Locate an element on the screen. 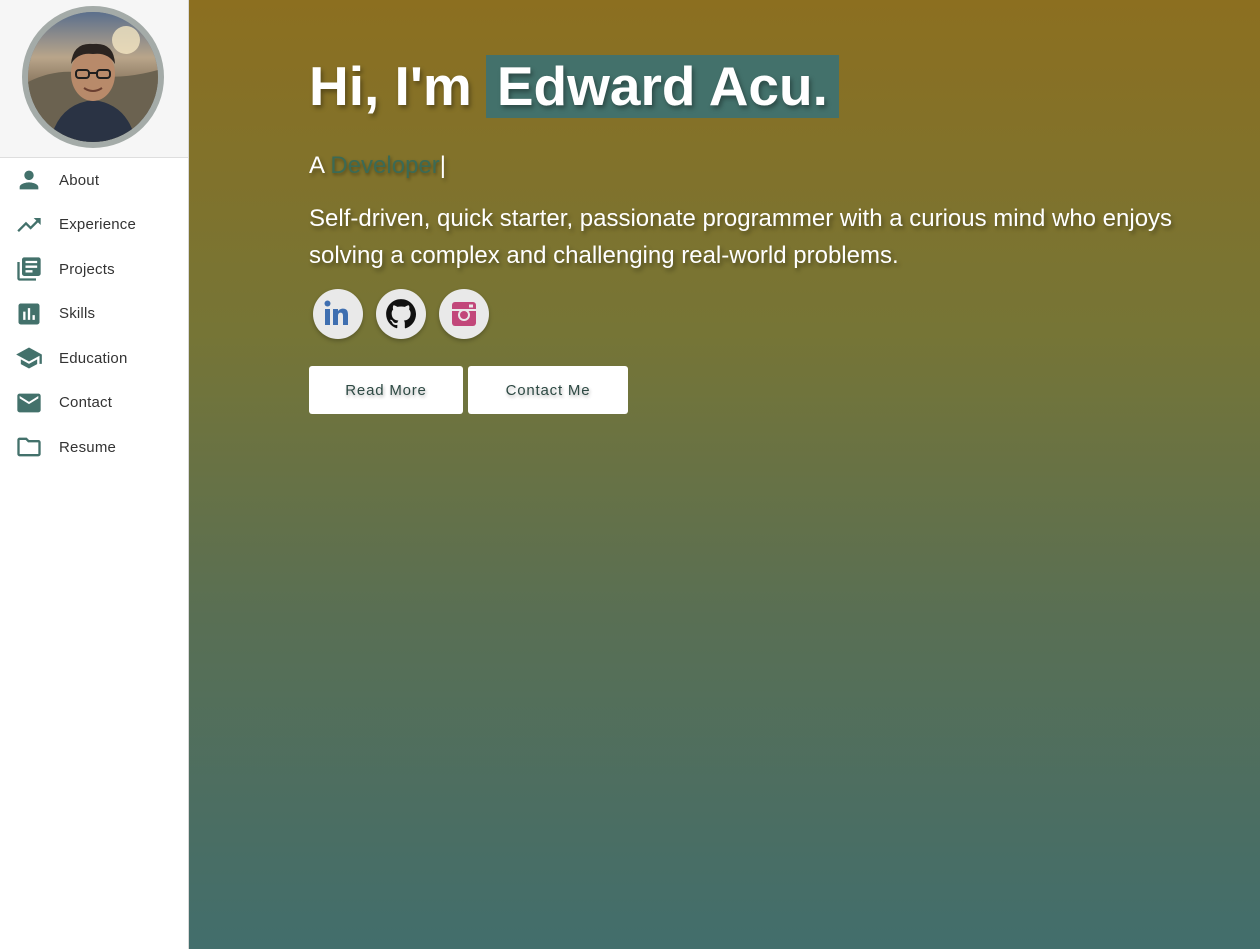  hero-tagline: A Developer| is located at coordinates (759, 166).